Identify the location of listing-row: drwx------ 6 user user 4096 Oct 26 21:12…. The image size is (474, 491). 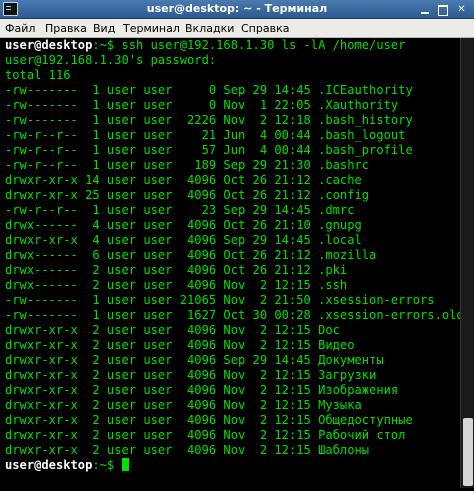
(191, 255).